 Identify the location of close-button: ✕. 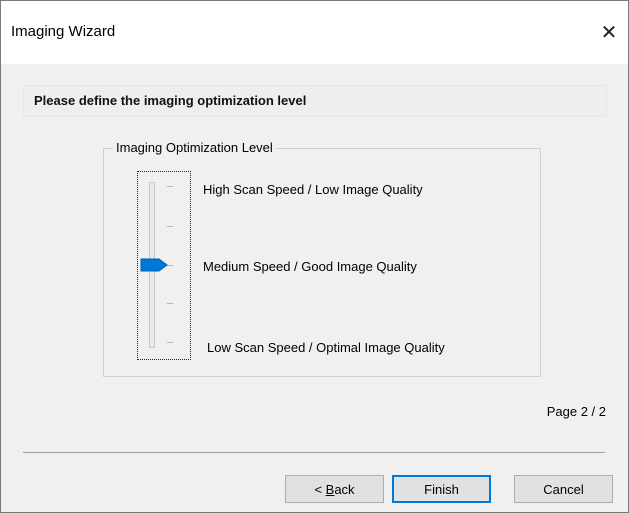
(609, 32).